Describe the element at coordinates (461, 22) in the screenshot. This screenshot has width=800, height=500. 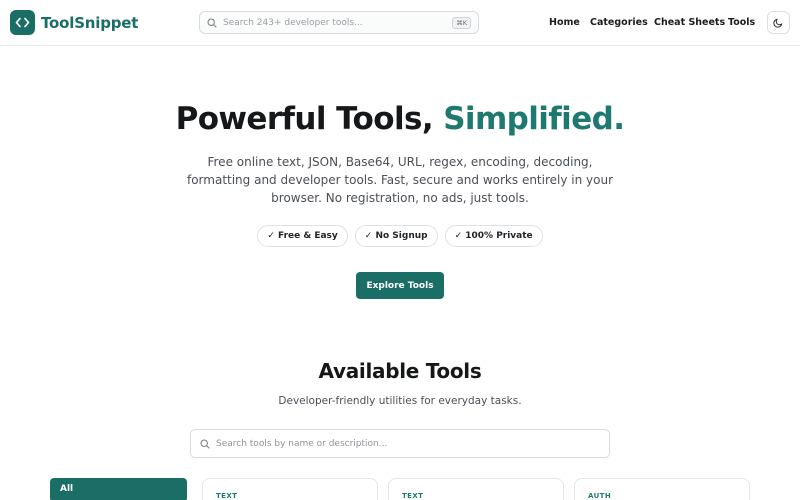
I see `shortcut-hint: ⌘K` at that location.